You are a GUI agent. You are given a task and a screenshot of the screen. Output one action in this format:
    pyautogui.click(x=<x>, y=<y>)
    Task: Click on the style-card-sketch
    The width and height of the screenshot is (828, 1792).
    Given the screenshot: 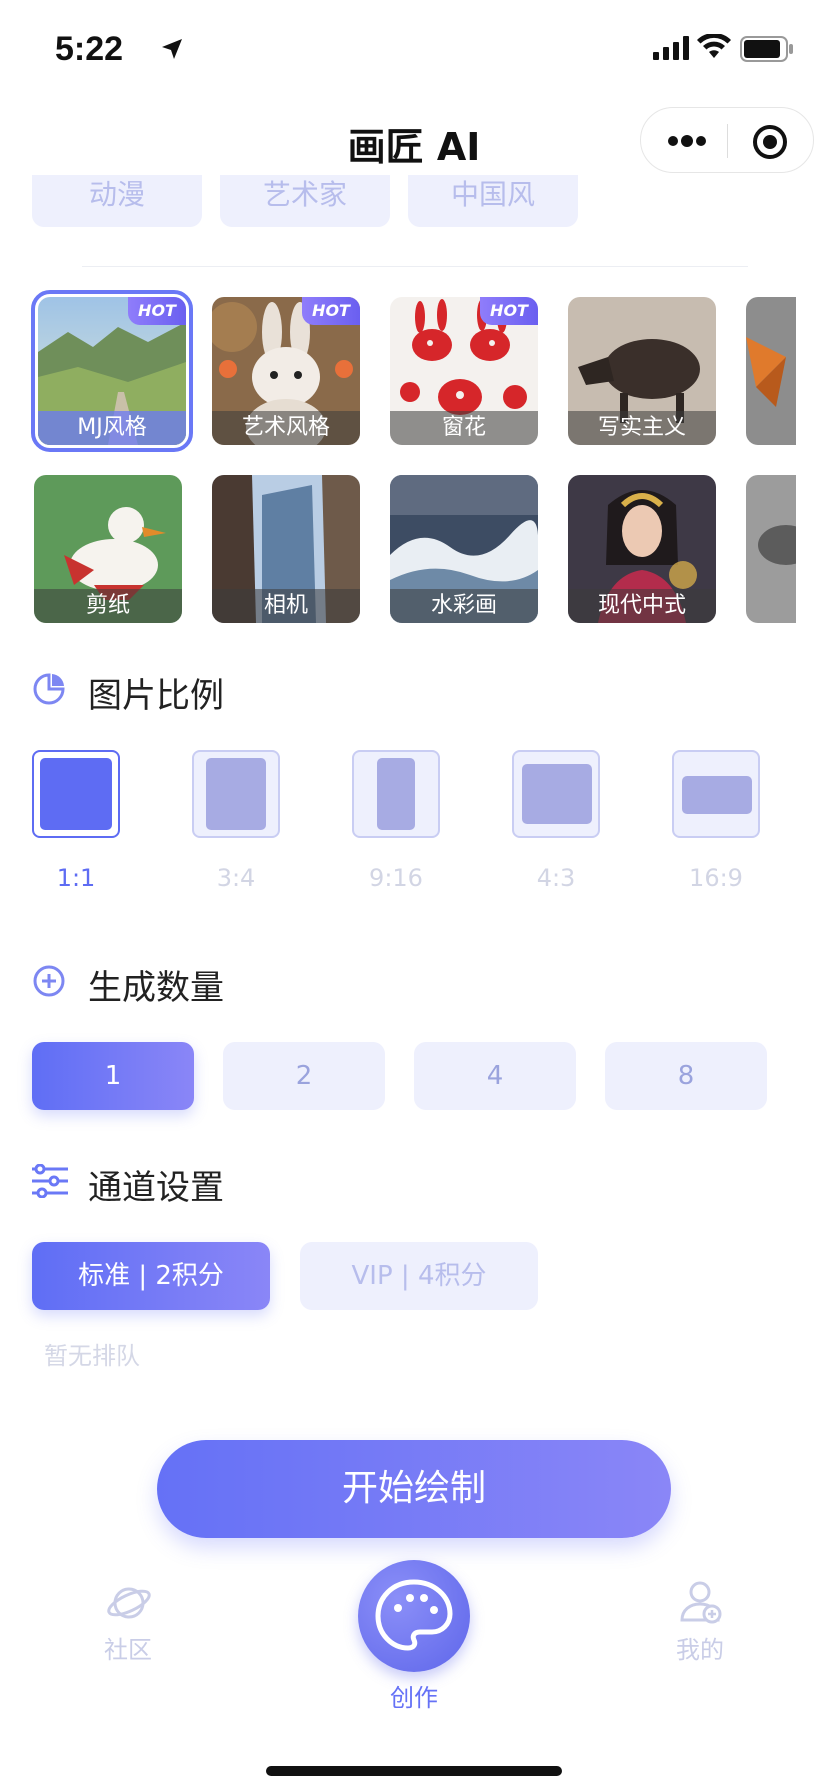 What is the action you would take?
    pyautogui.click(x=771, y=549)
    